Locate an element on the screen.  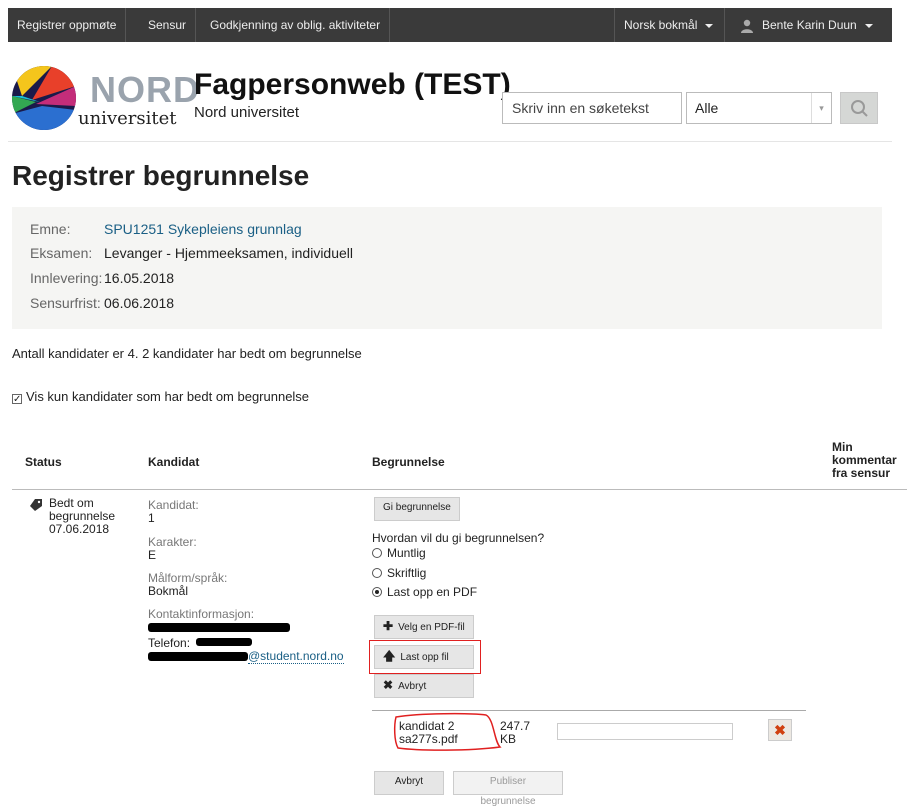
page-title: Registrer begrunnelse is located at coordinates (161, 175).